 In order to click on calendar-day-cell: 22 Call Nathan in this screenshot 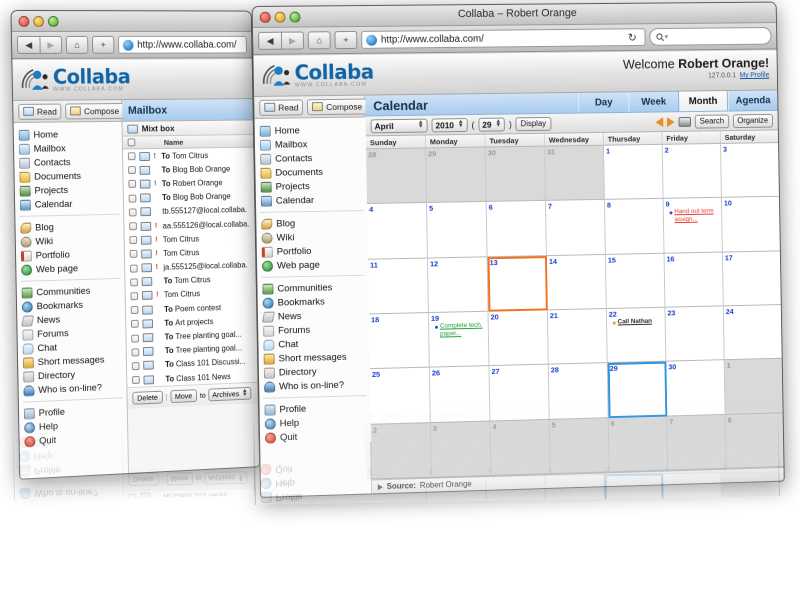, I will do `click(636, 335)`.